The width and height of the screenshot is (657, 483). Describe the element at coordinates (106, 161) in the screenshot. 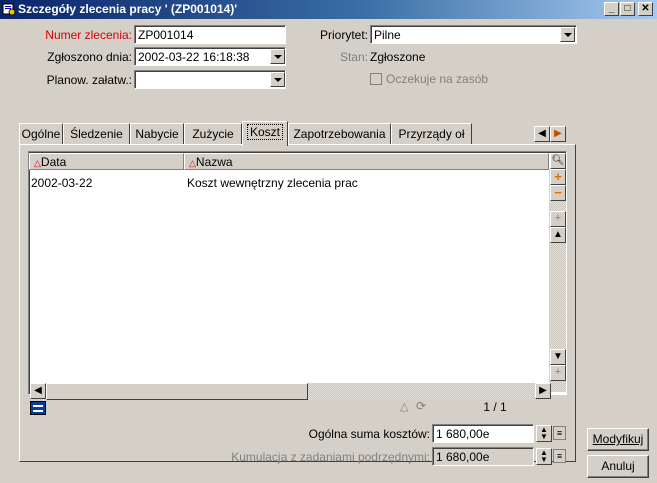

I see `column-header-data: △Data` at that location.